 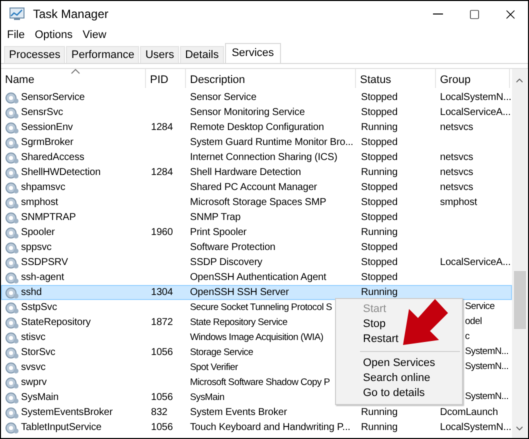 What do you see at coordinates (162, 127) in the screenshot?
I see `table-cell: 1284` at bounding box center [162, 127].